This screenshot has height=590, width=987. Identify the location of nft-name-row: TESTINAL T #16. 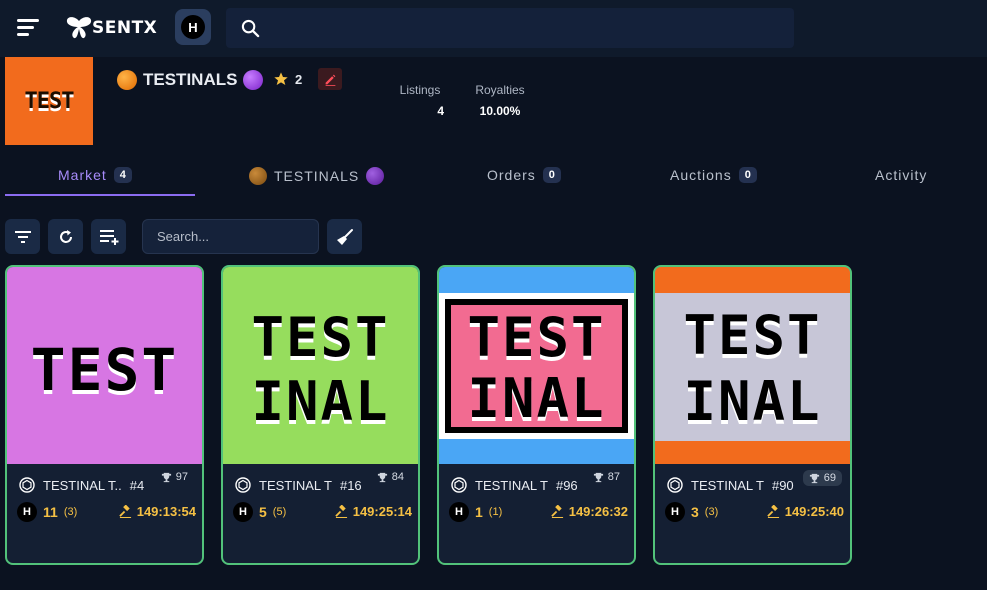
(298, 485).